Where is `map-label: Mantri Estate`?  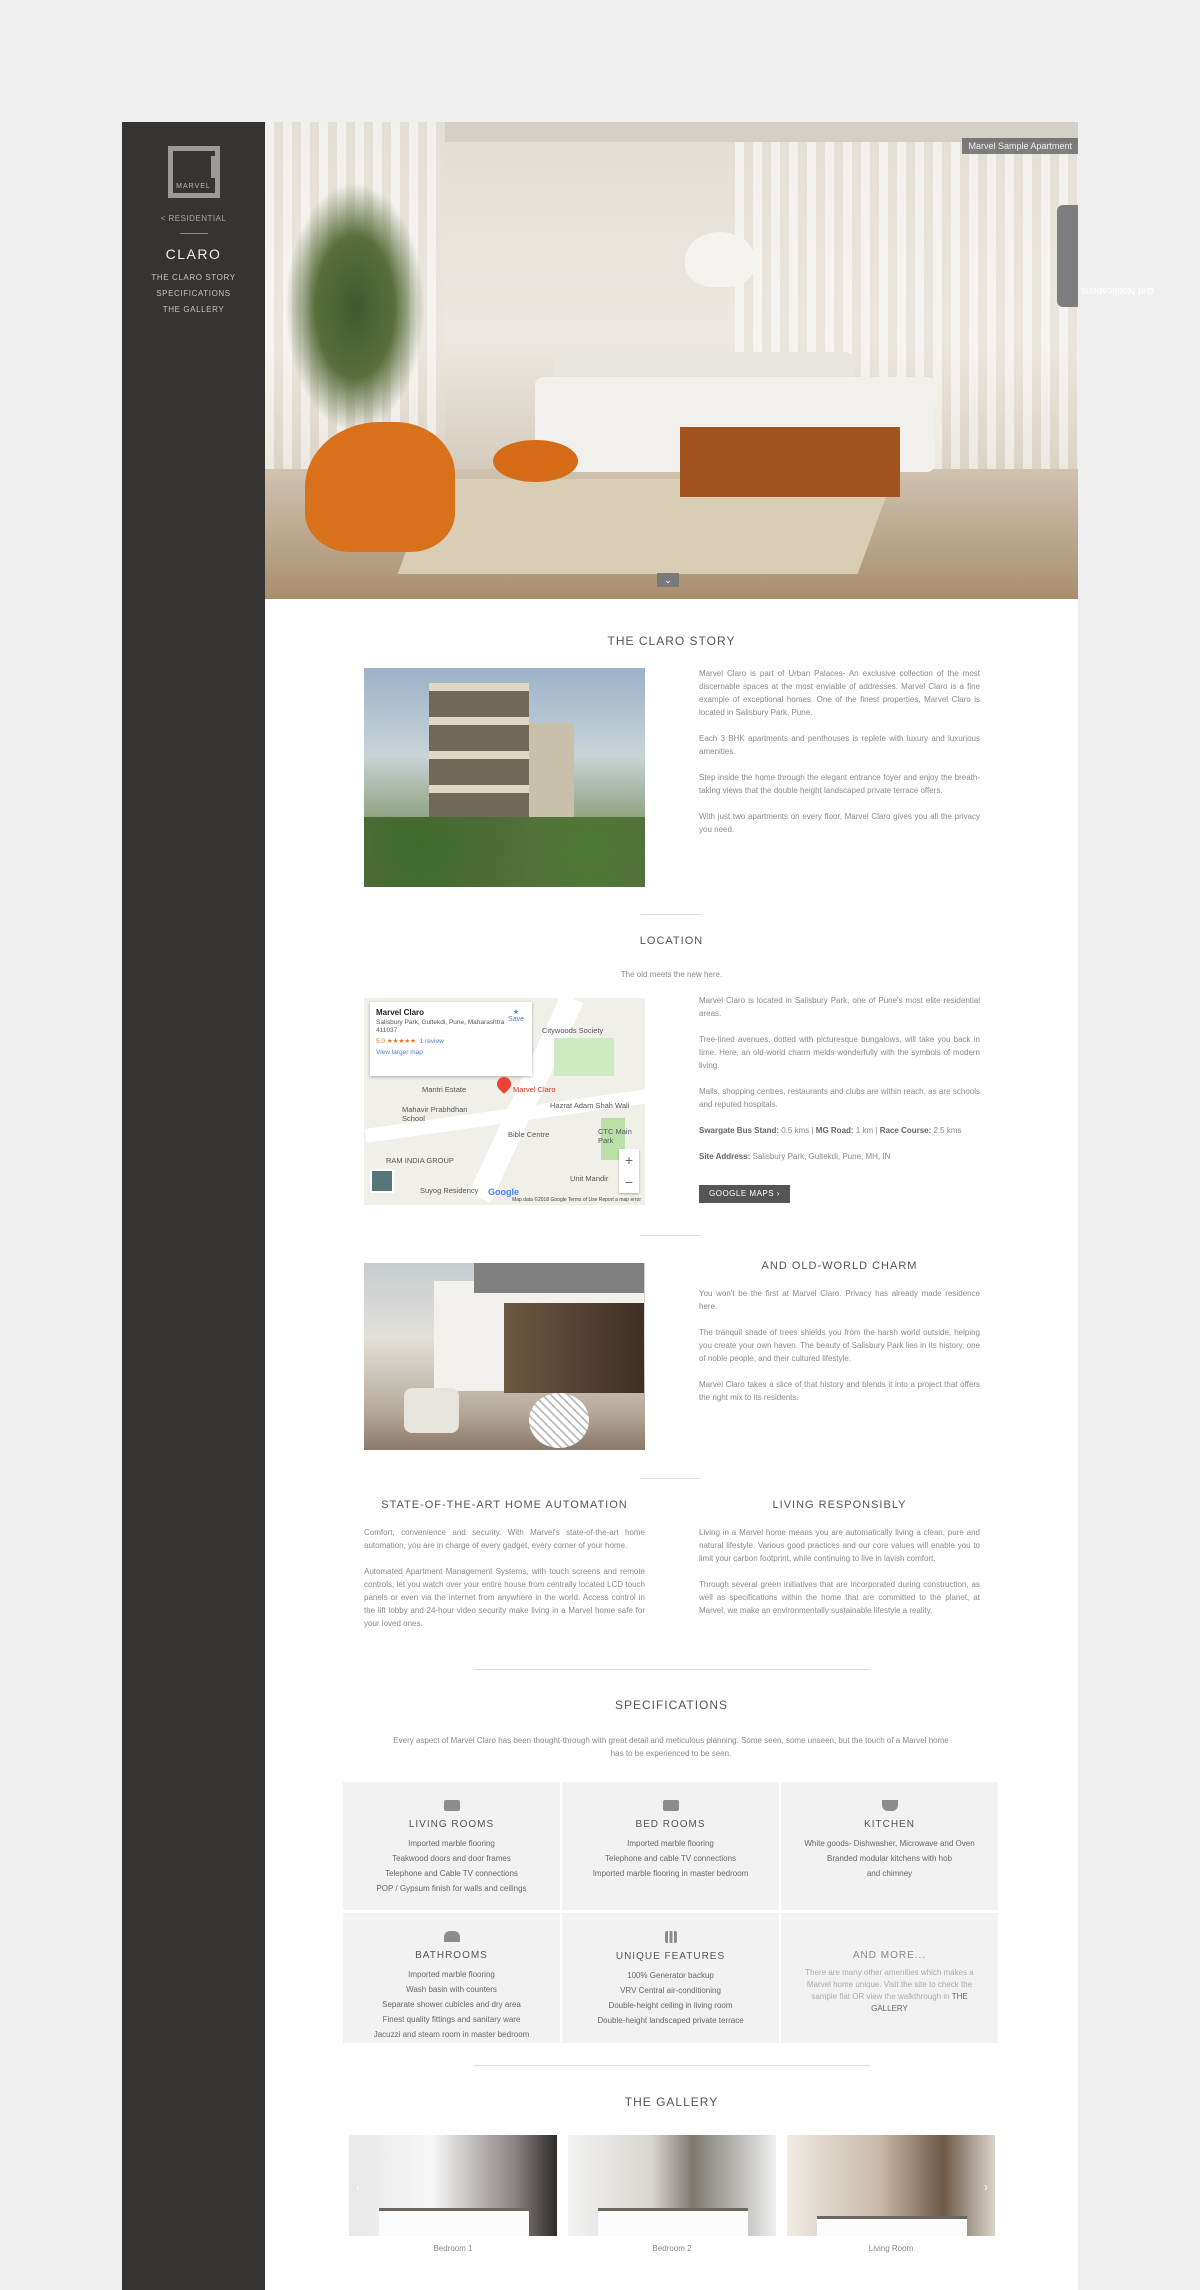 map-label: Mantri Estate is located at coordinates (444, 1089).